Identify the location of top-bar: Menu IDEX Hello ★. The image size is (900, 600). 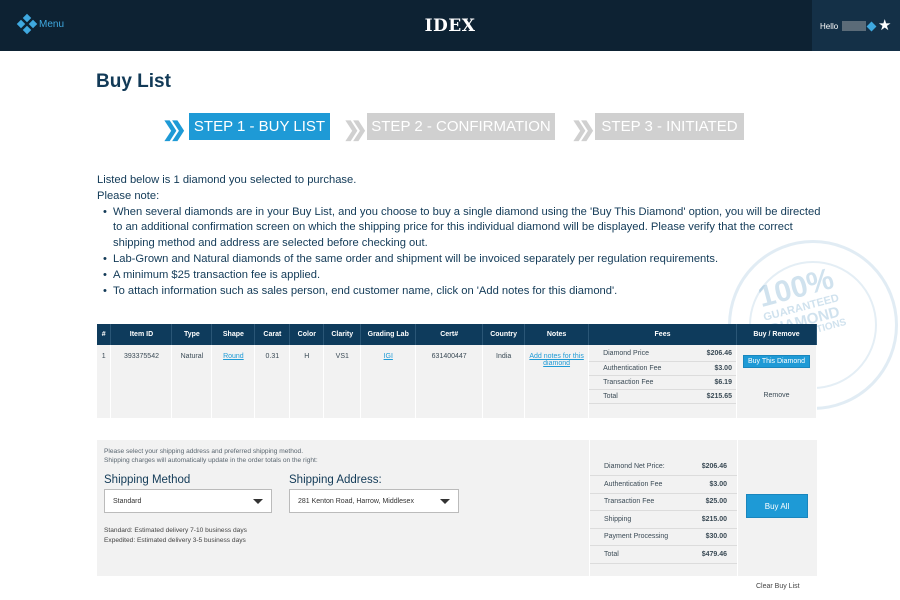
(450, 25).